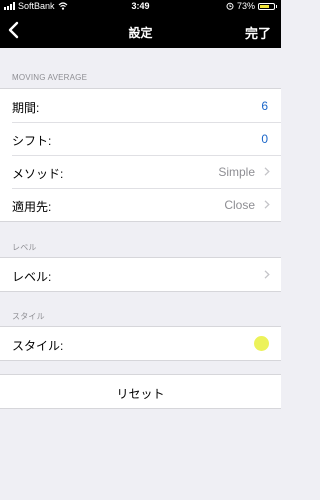  What do you see at coordinates (140, 105) in the screenshot?
I see `period-row: 期間: 6` at bounding box center [140, 105].